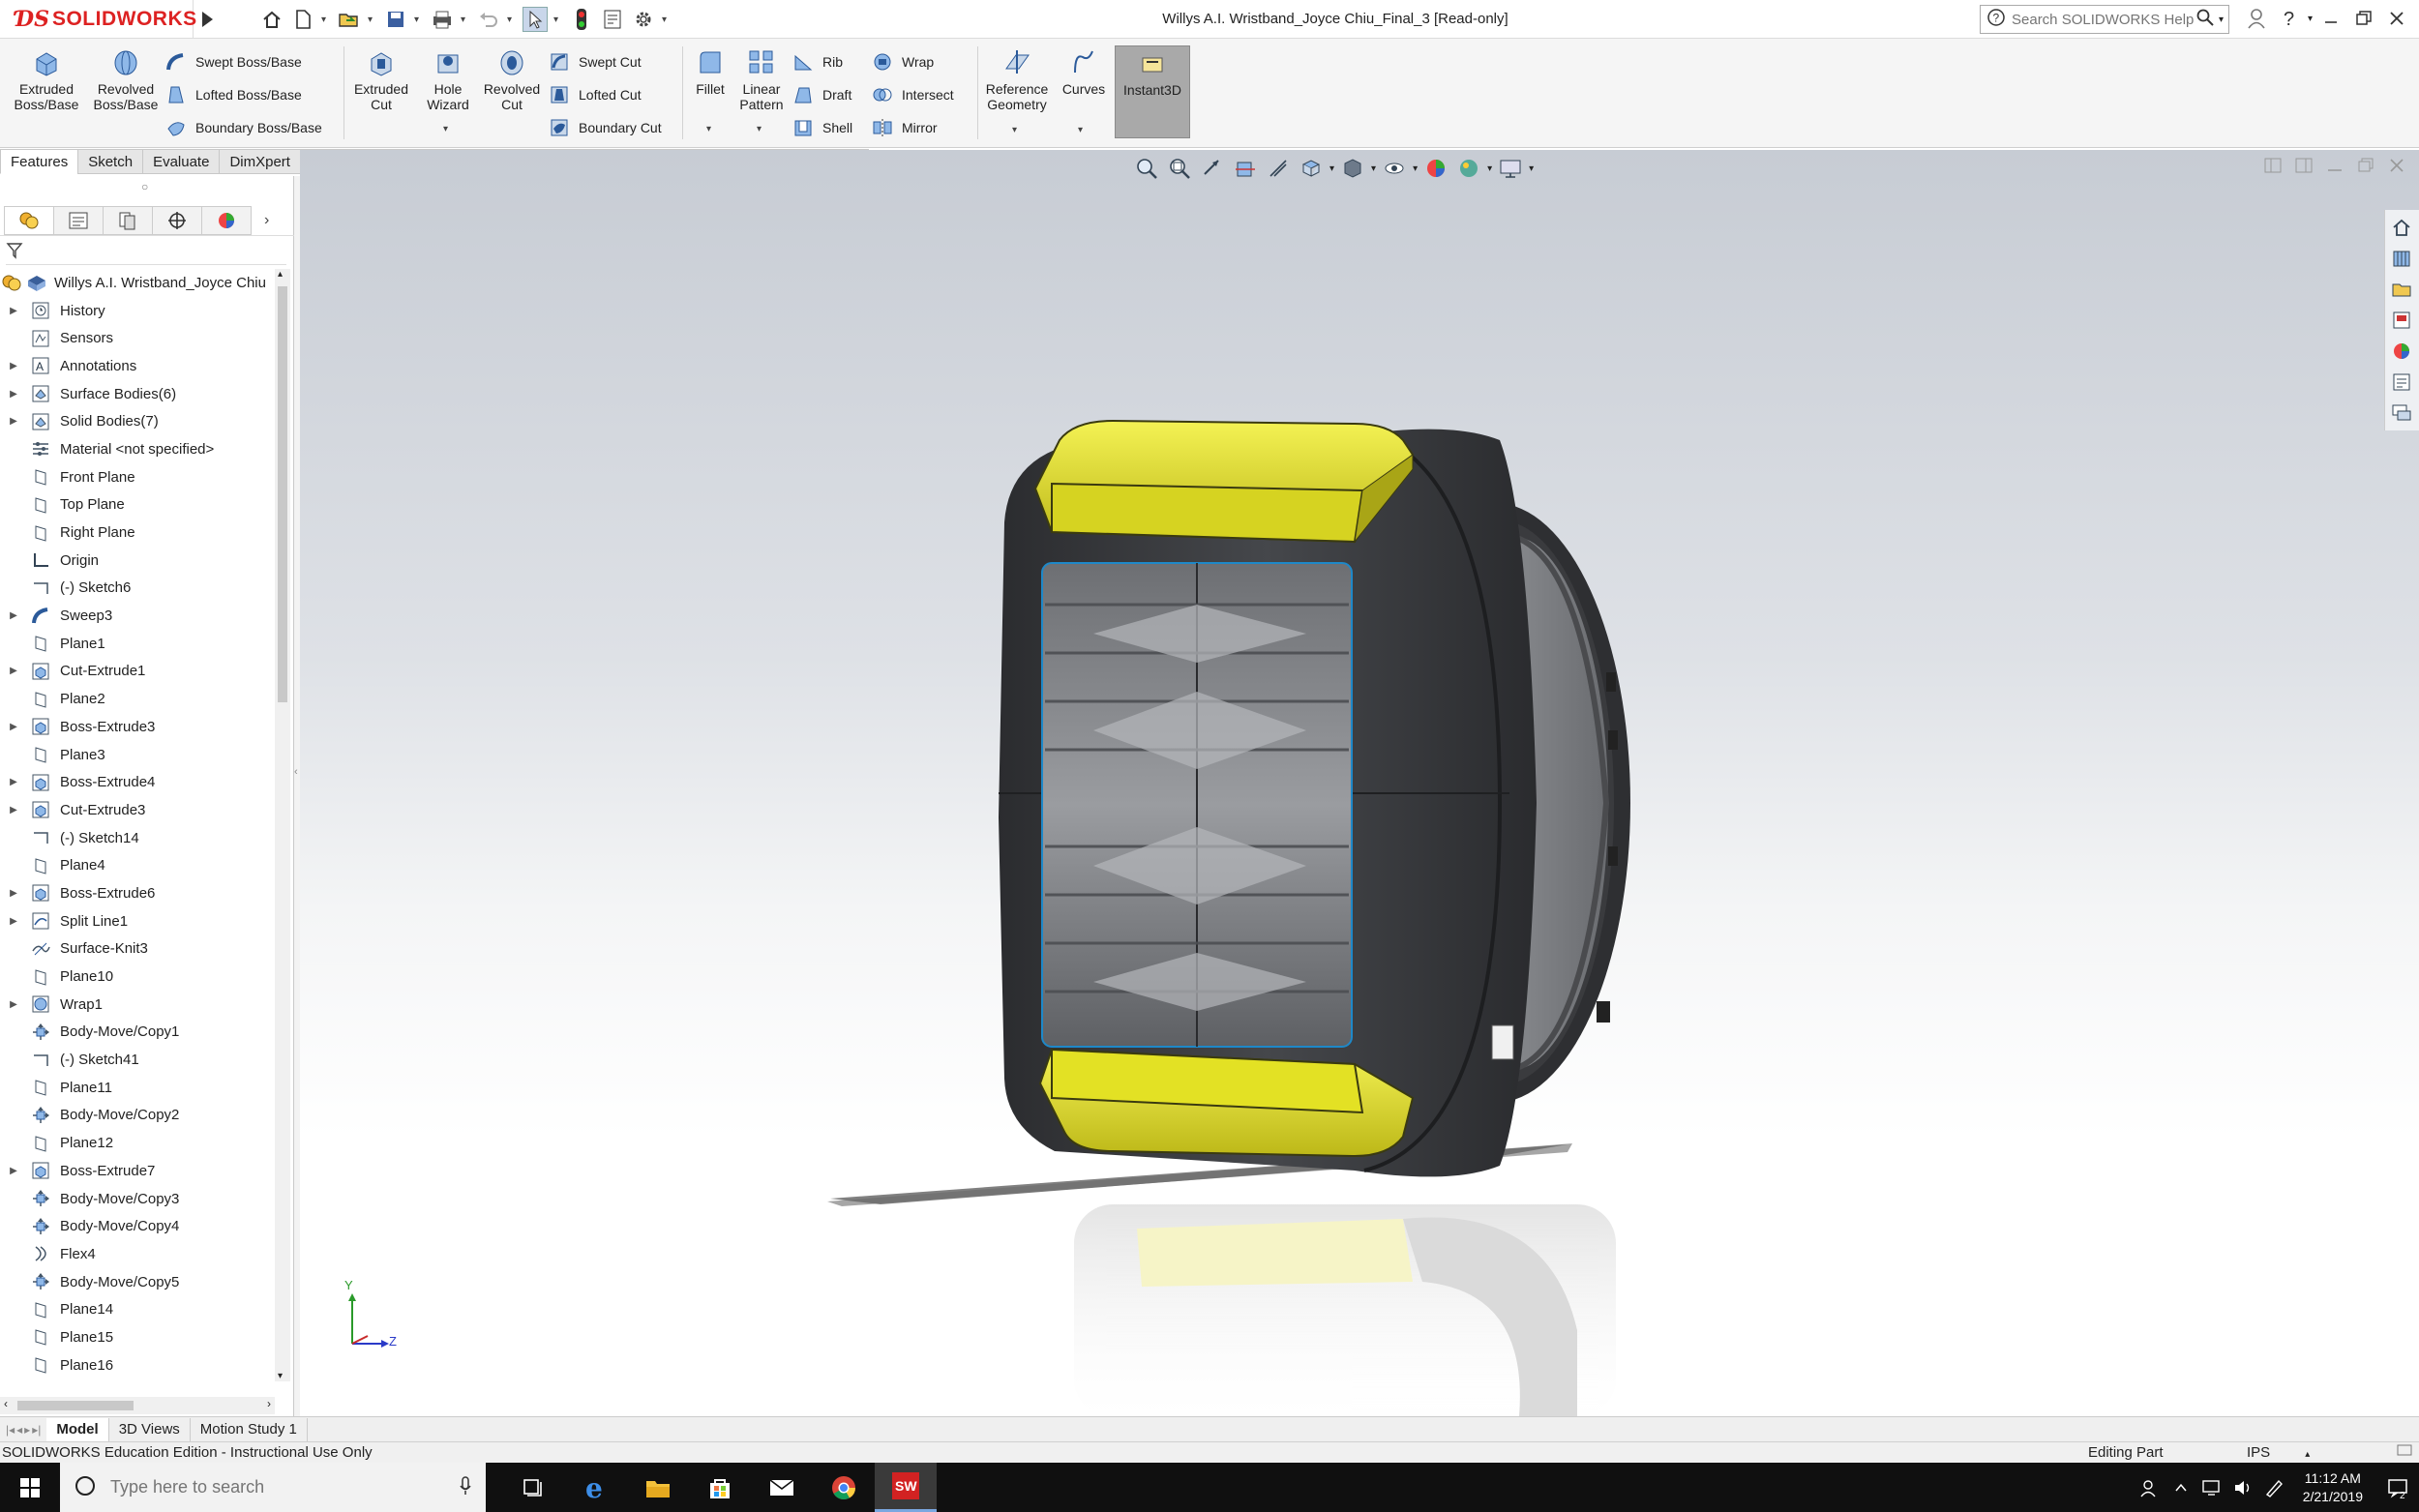 The width and height of the screenshot is (2419, 1512). What do you see at coordinates (137, 589) in the screenshot?
I see `tree-item: (-) Sketch6` at bounding box center [137, 589].